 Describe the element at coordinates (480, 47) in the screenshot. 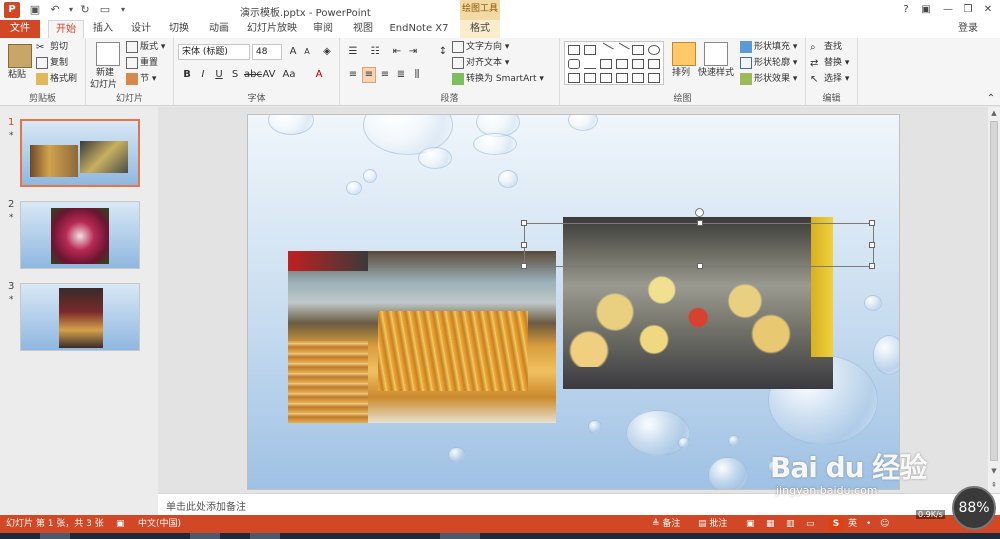

I see `text-direction-button: 文字方向 ▾` at that location.